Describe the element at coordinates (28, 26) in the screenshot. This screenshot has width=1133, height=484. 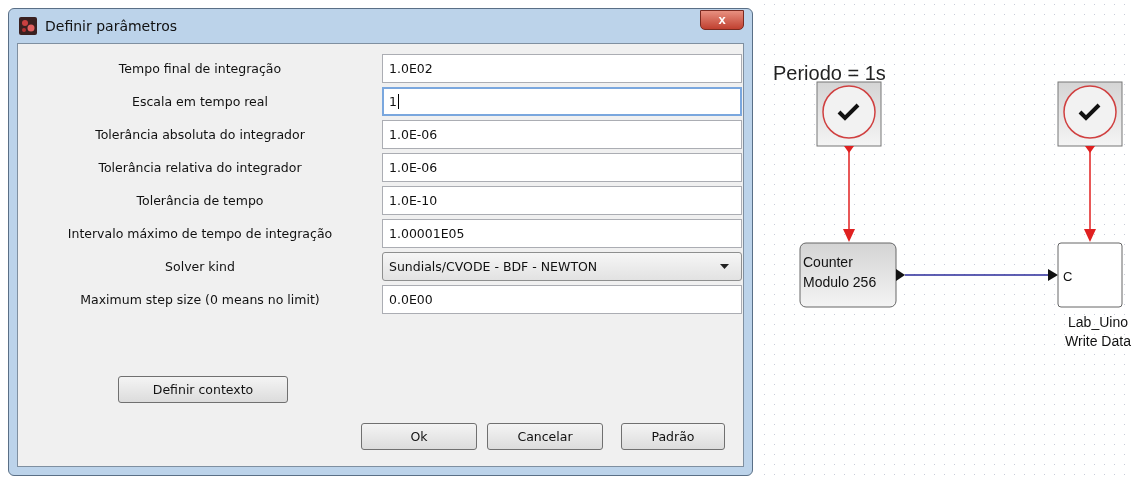
I see `app-icon` at that location.